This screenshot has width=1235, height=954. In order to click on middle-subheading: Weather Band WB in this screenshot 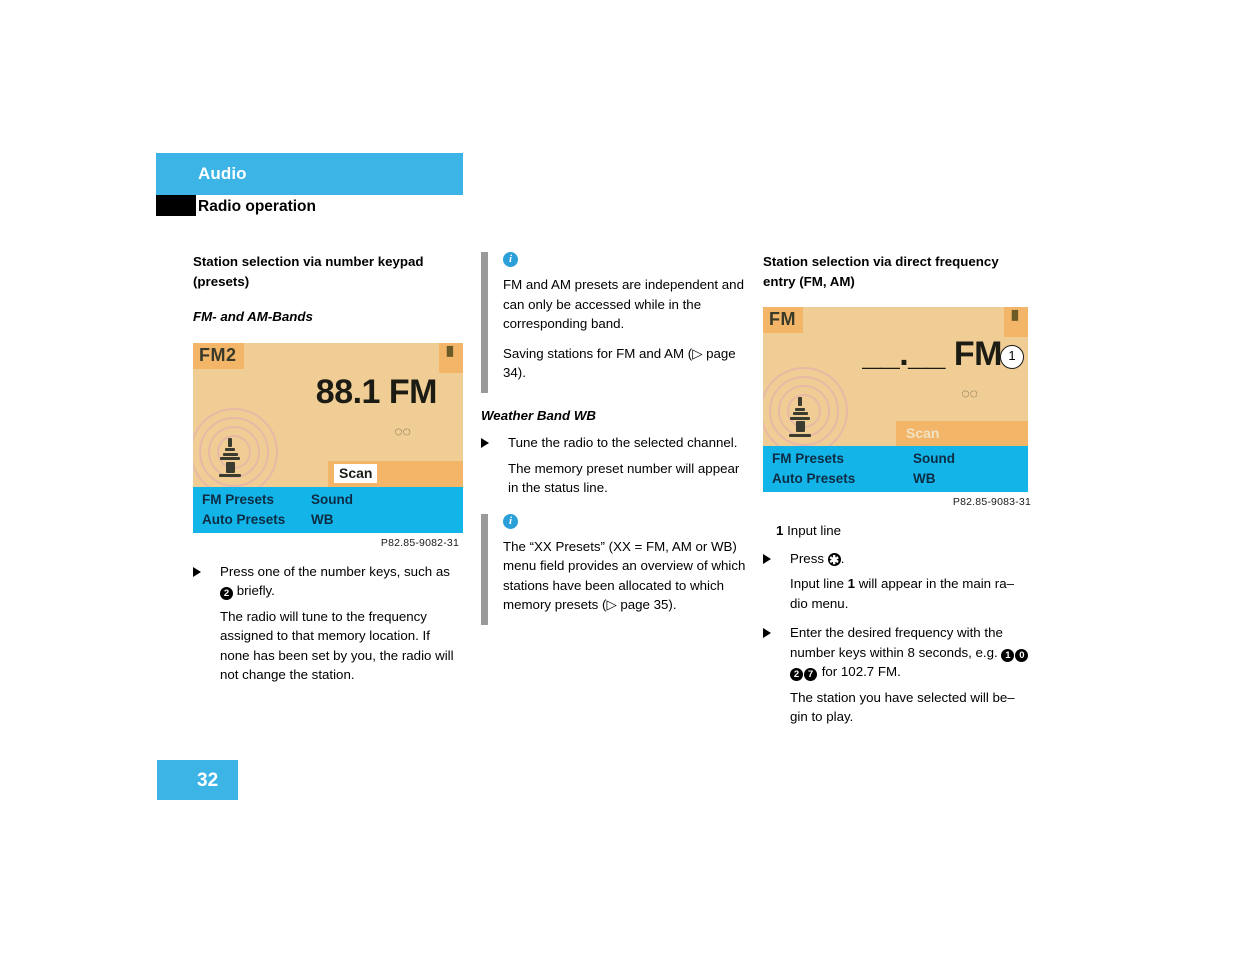, I will do `click(539, 415)`.